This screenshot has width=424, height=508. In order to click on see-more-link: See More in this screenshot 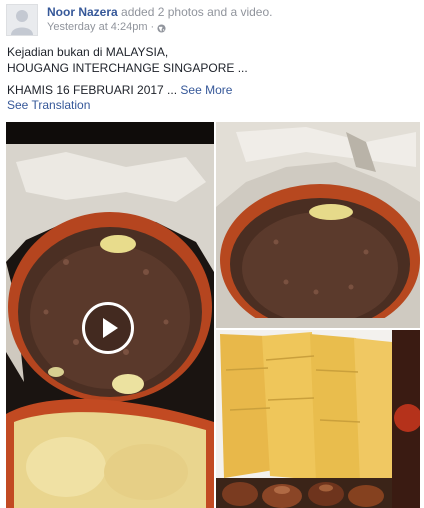, I will do `click(206, 90)`.